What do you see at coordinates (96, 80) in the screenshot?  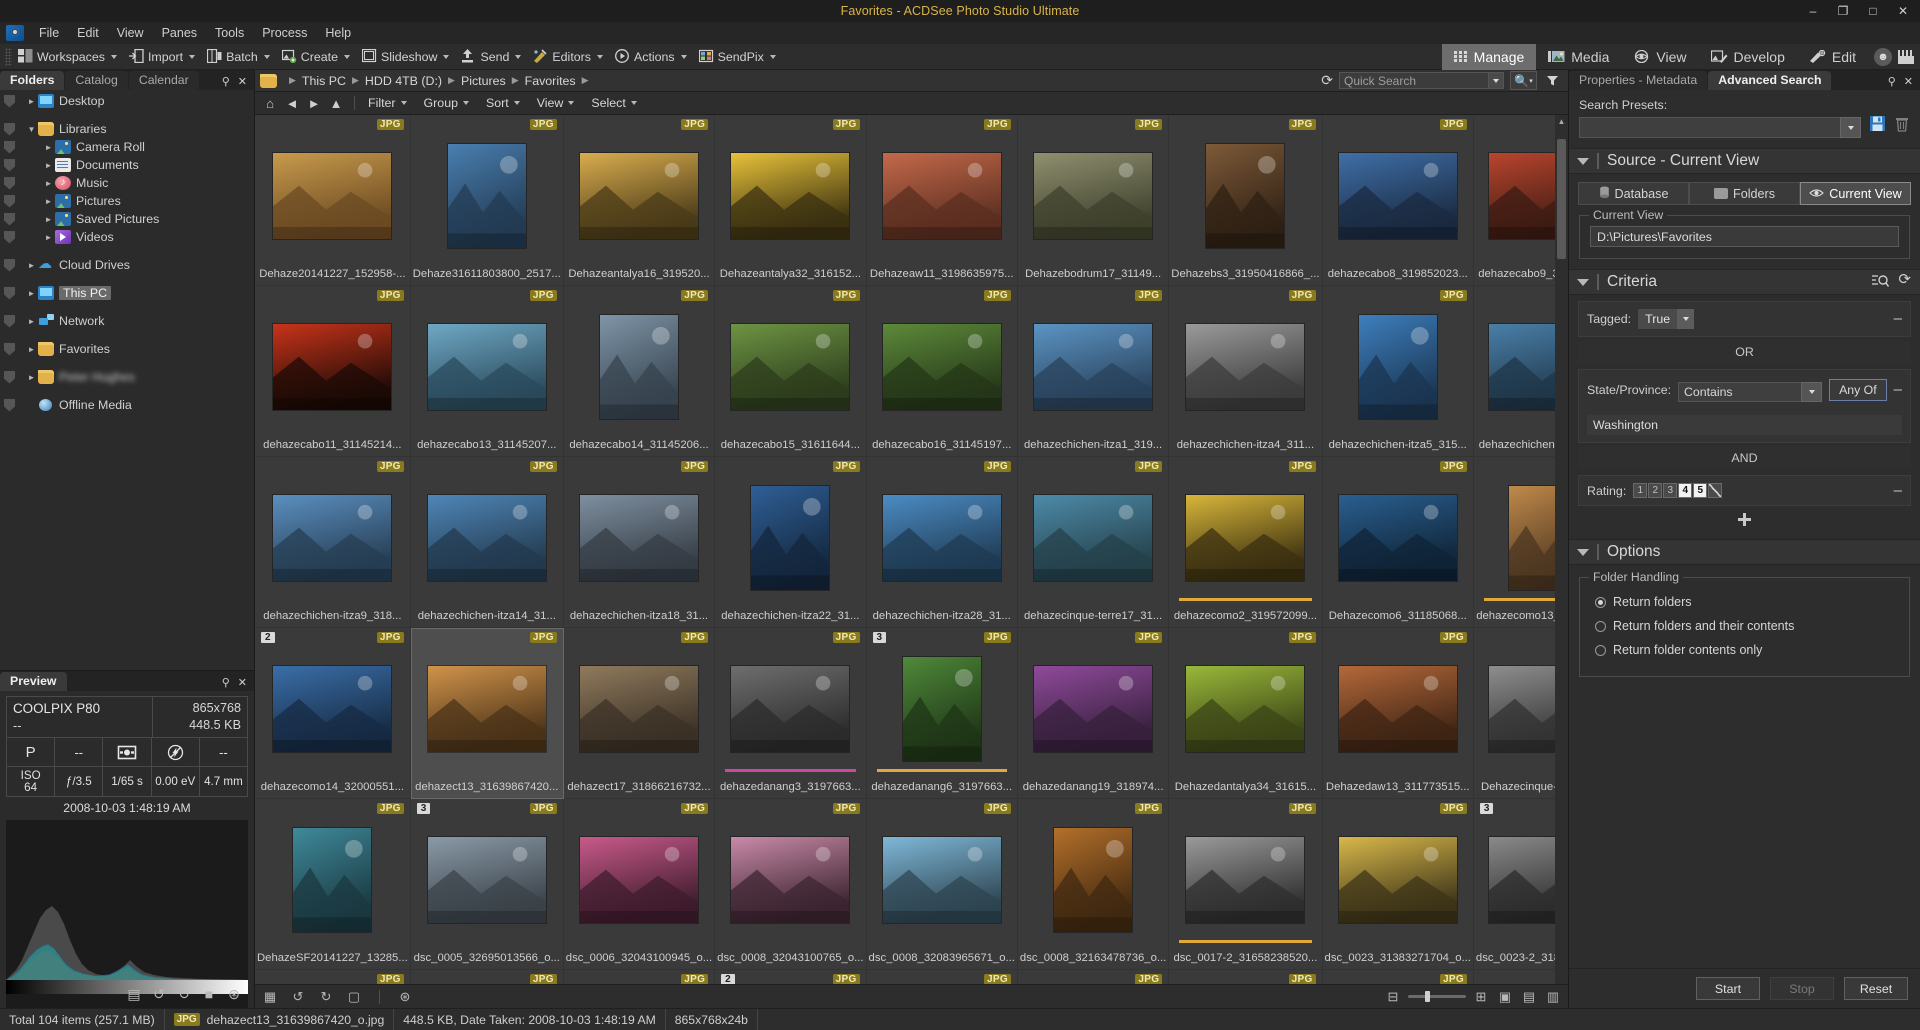 I see `tab-catalog: Catalog` at bounding box center [96, 80].